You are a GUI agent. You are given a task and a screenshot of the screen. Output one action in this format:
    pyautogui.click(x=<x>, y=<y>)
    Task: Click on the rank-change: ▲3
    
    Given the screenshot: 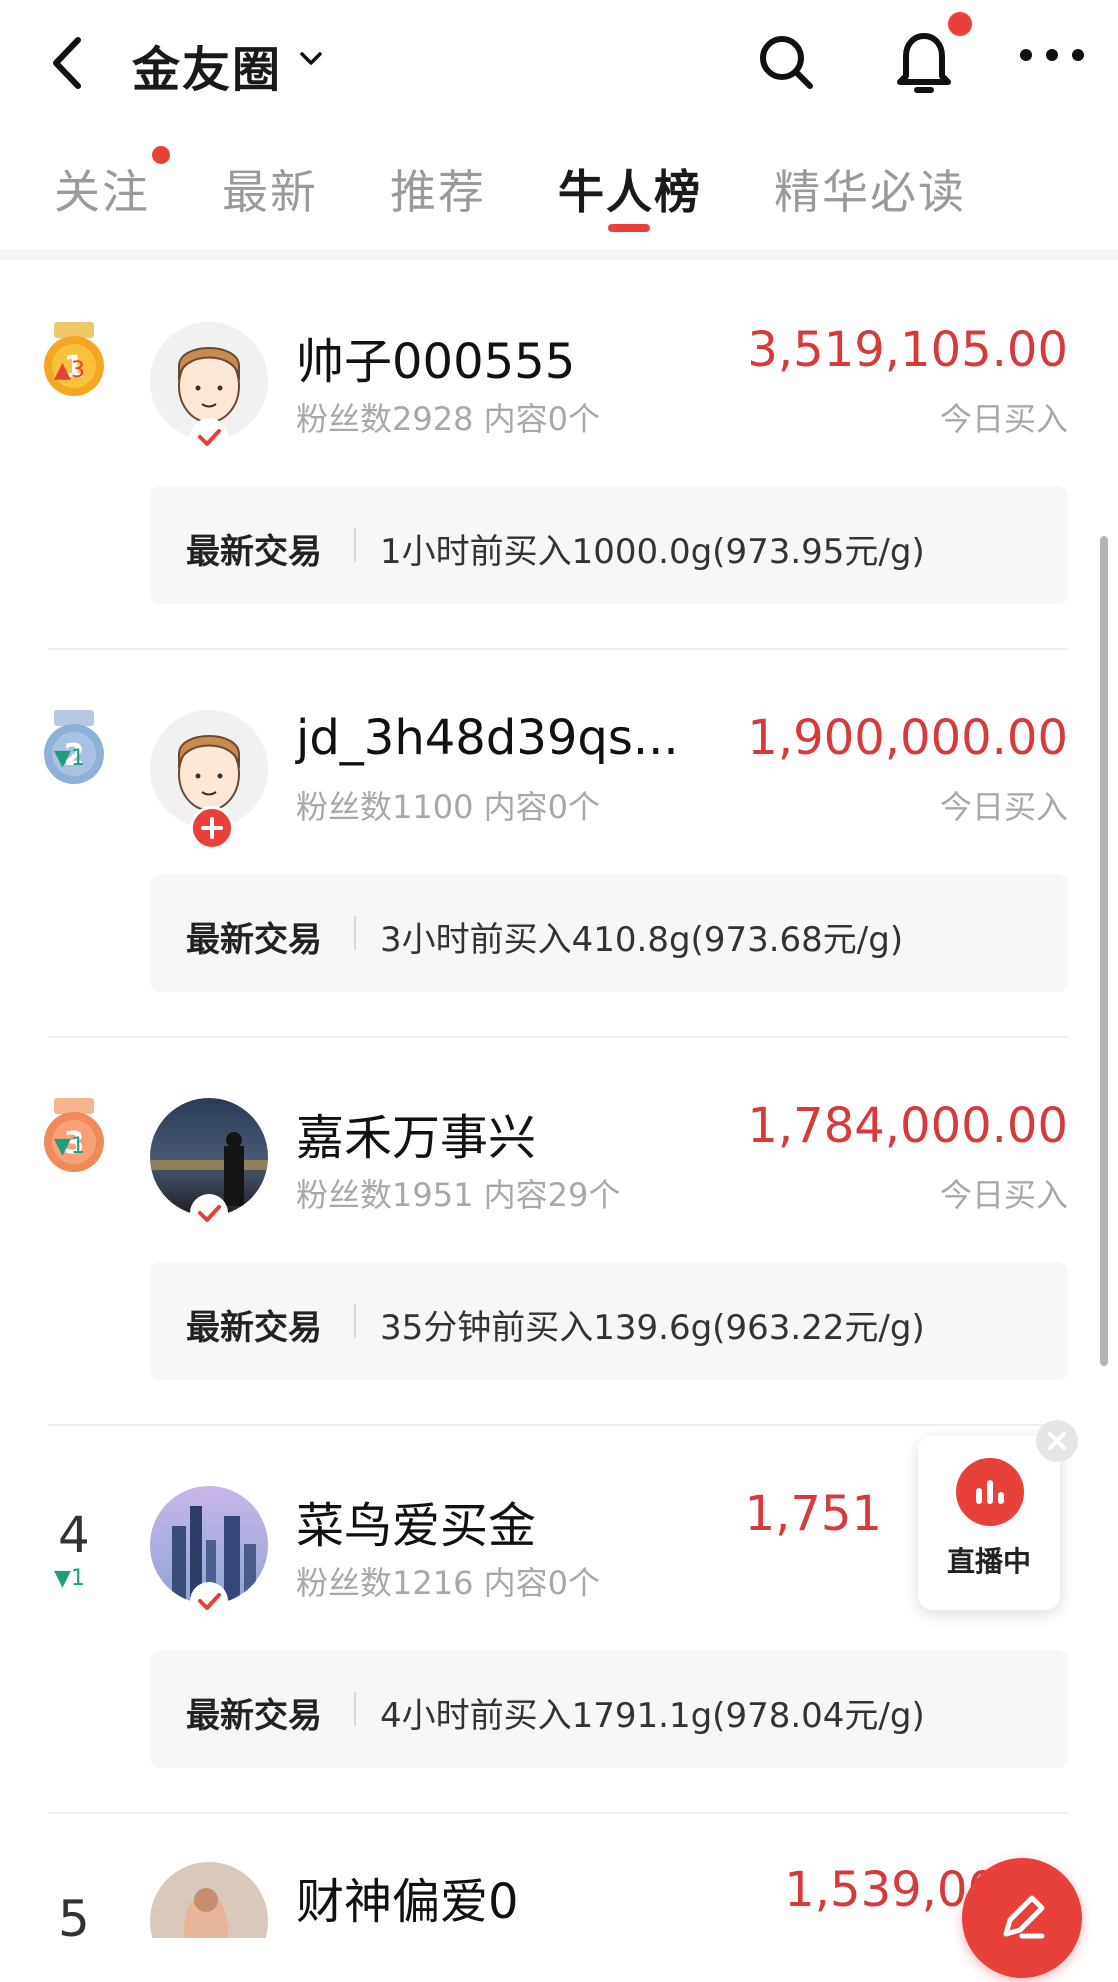 What is the action you would take?
    pyautogui.click(x=69, y=370)
    